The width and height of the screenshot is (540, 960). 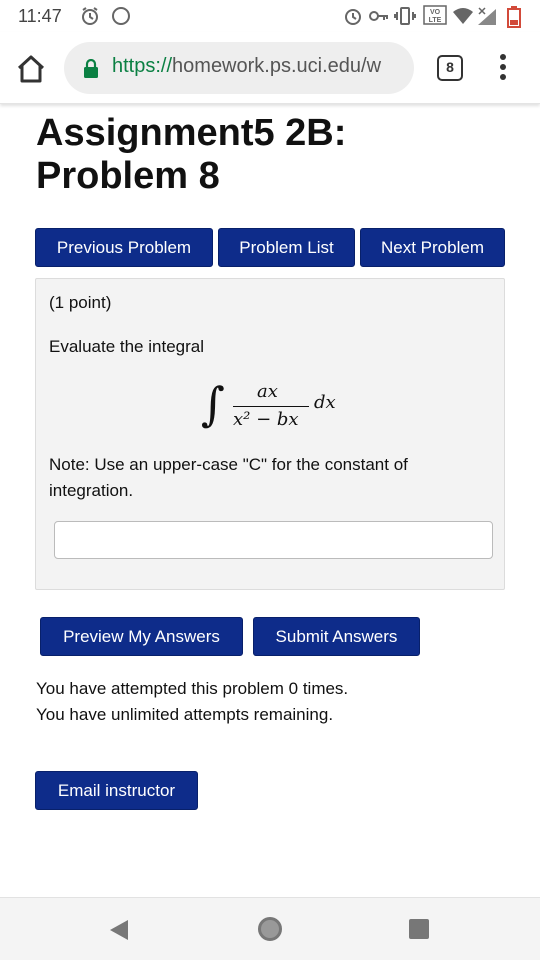 I want to click on integral-differential: dx, so click(x=325, y=402).